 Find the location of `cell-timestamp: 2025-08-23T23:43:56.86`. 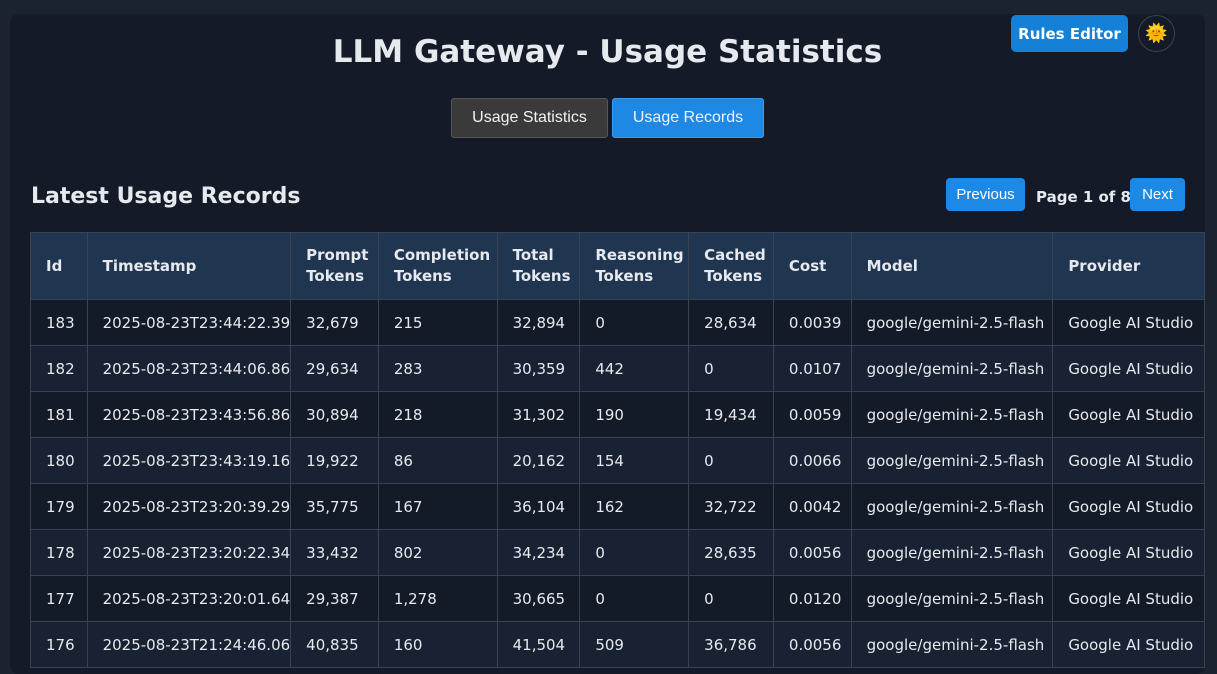

cell-timestamp: 2025-08-23T23:43:56.86 is located at coordinates (189, 414).